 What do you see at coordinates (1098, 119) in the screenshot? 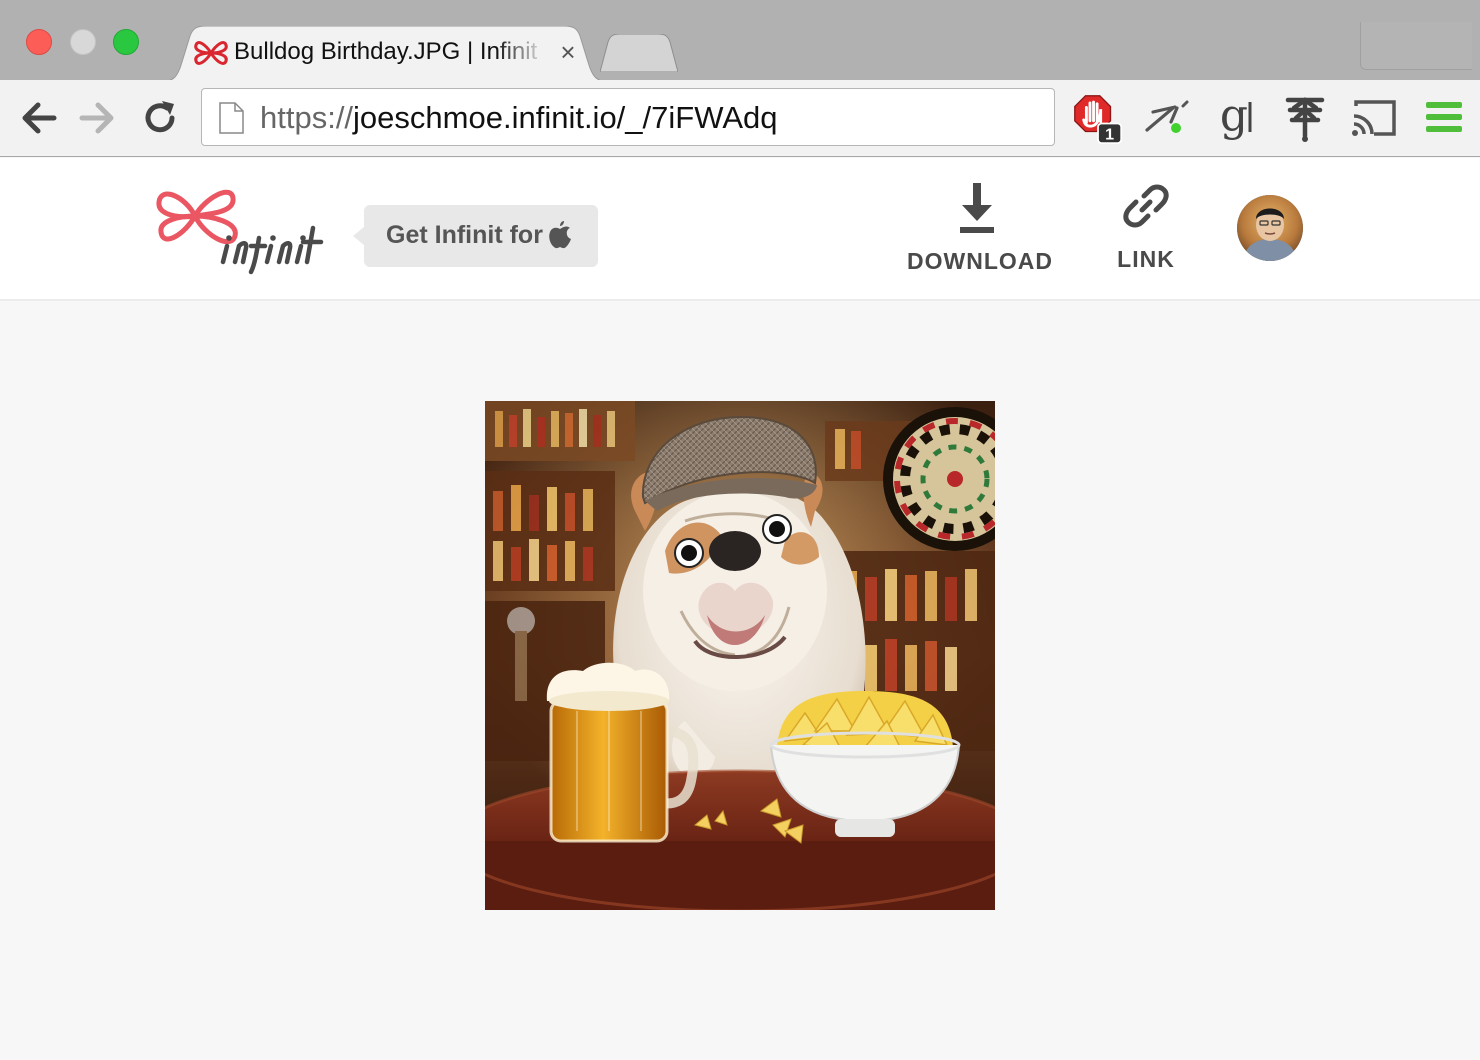
I see `adblock-hand-icon: 1` at bounding box center [1098, 119].